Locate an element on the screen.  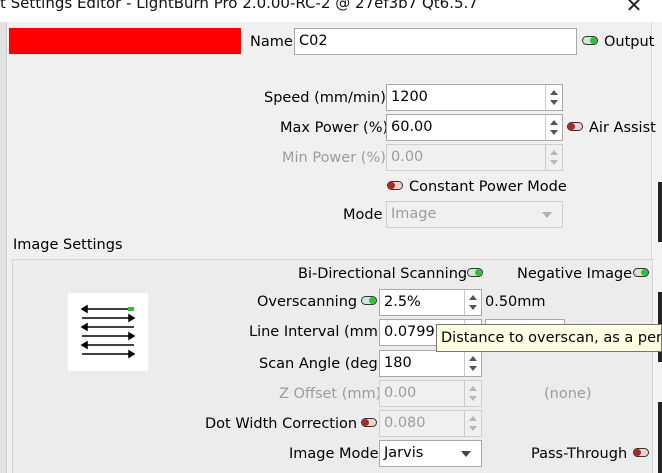
speed-value: 1200 is located at coordinates (409, 97).